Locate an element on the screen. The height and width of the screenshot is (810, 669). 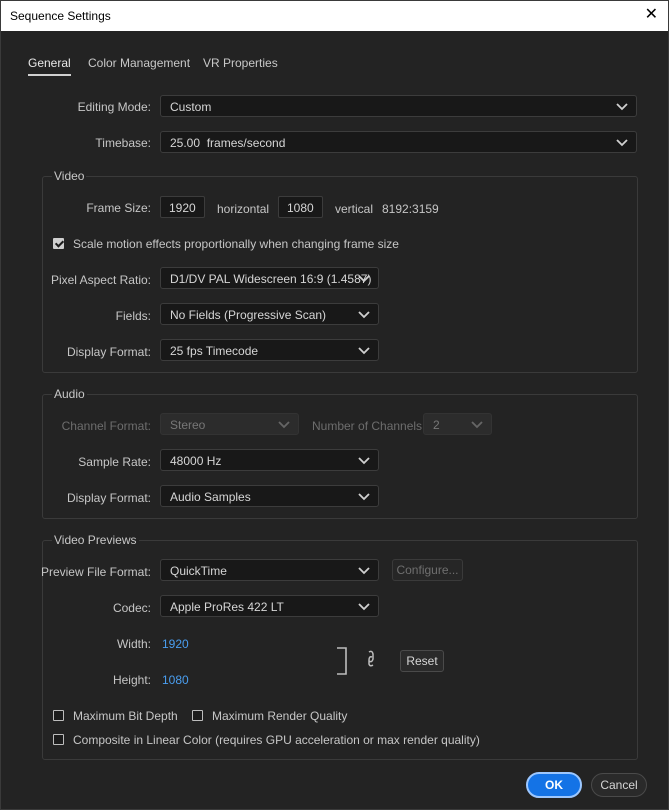
preview-height-label: Height: is located at coordinates (131, 680).